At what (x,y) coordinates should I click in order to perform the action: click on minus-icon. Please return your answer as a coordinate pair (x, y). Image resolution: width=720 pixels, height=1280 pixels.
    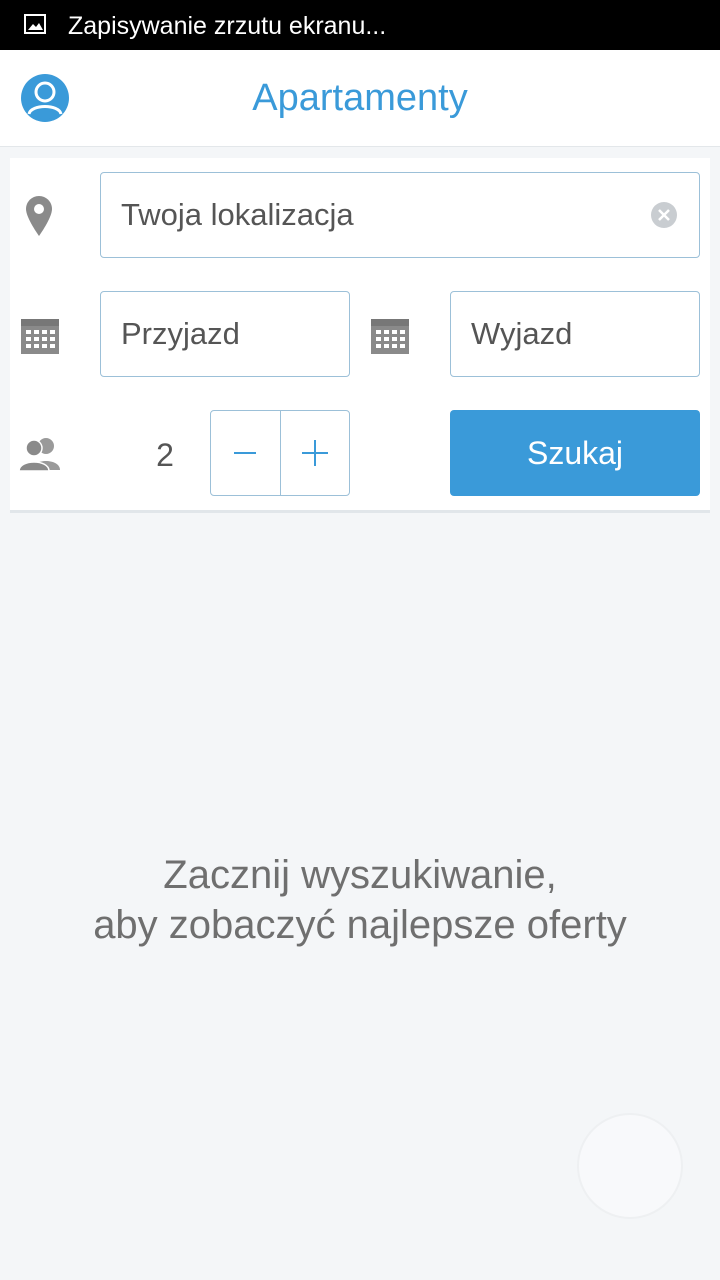
    Looking at the image, I should click on (245, 453).